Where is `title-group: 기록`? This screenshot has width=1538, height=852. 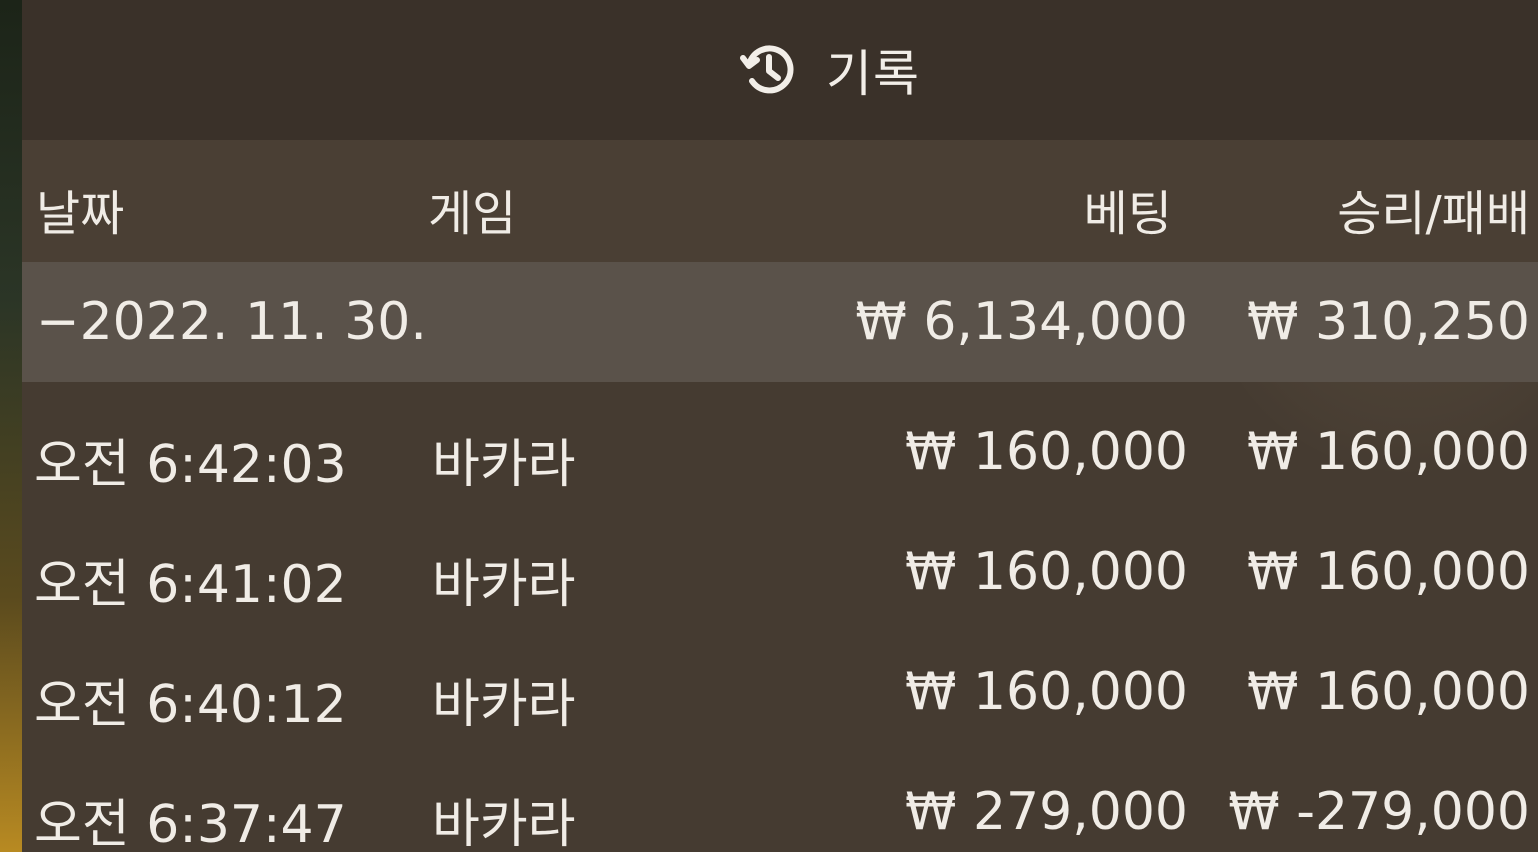 title-group: 기록 is located at coordinates (830, 70).